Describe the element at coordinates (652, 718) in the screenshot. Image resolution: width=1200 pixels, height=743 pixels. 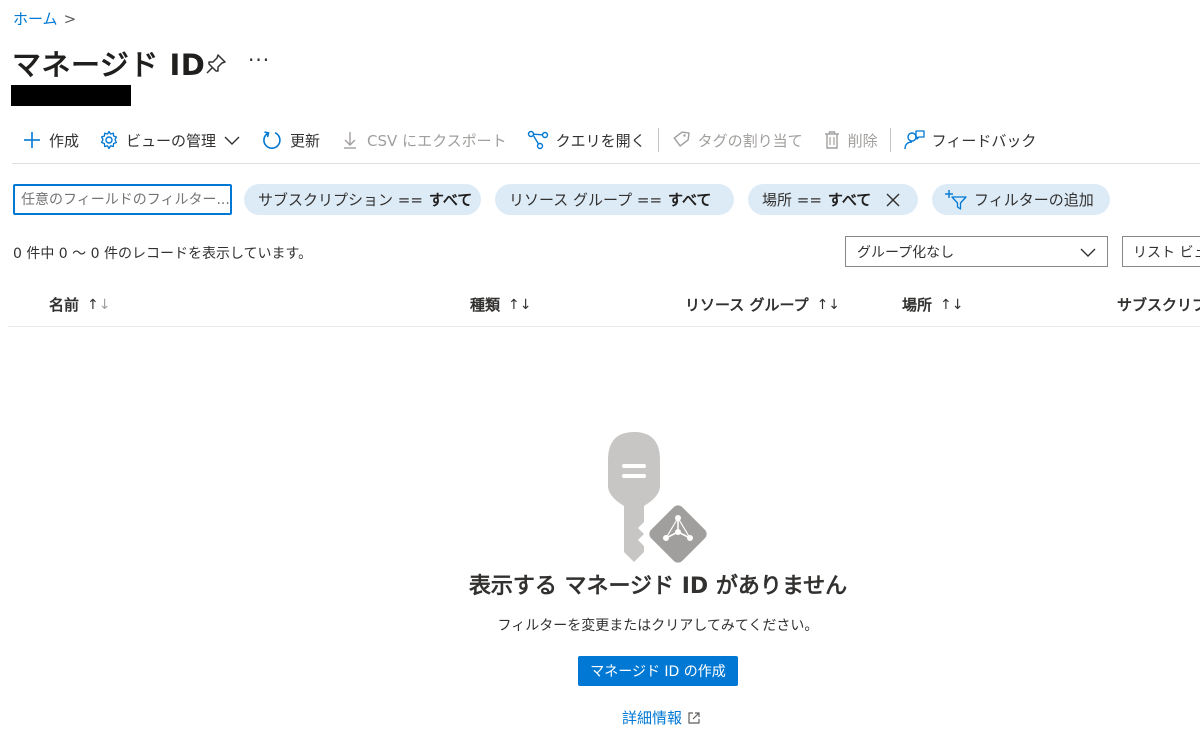
I see `learn-more-label: 詳細情報` at that location.